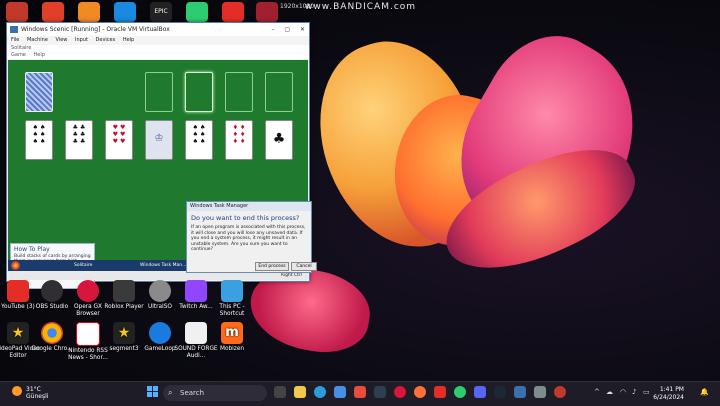  Describe the element at coordinates (18, 55) in the screenshot. I see `menu-game: Game` at that location.